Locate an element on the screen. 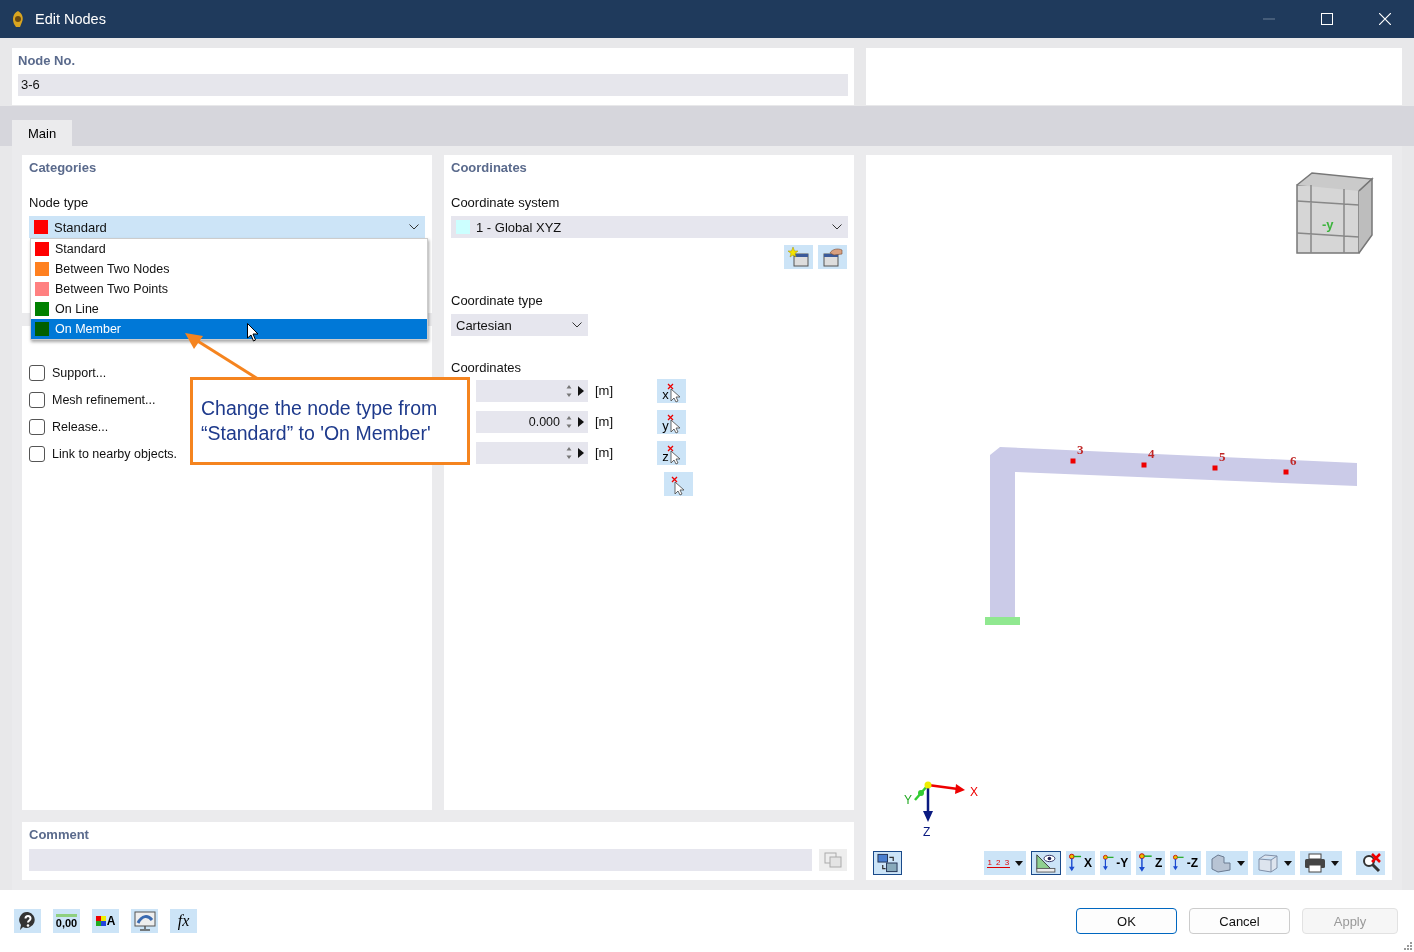  text-color-tool-button: A is located at coordinates (105, 921).